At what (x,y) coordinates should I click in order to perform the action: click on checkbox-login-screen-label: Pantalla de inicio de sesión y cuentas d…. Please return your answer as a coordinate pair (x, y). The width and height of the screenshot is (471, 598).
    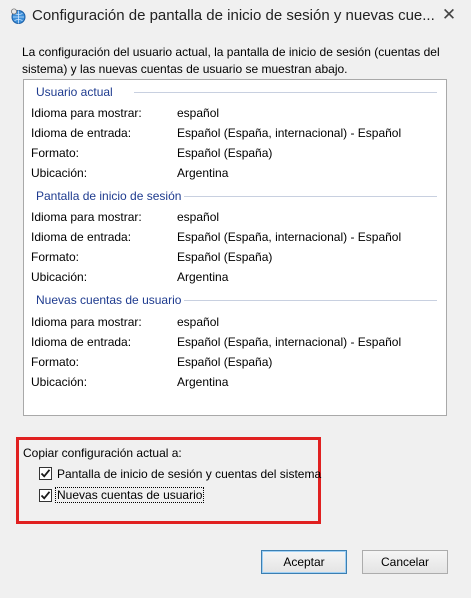
    Looking at the image, I should click on (189, 474).